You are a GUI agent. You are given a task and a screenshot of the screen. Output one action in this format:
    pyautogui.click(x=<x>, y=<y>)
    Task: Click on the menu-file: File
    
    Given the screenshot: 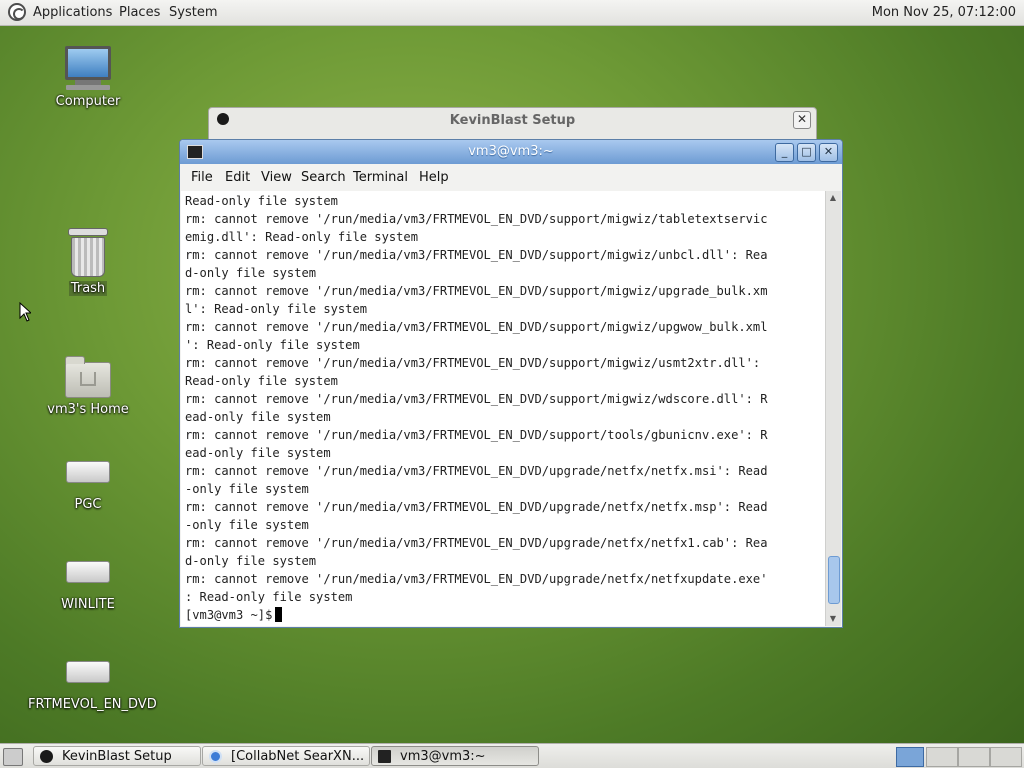 What is the action you would take?
    pyautogui.click(x=202, y=177)
    